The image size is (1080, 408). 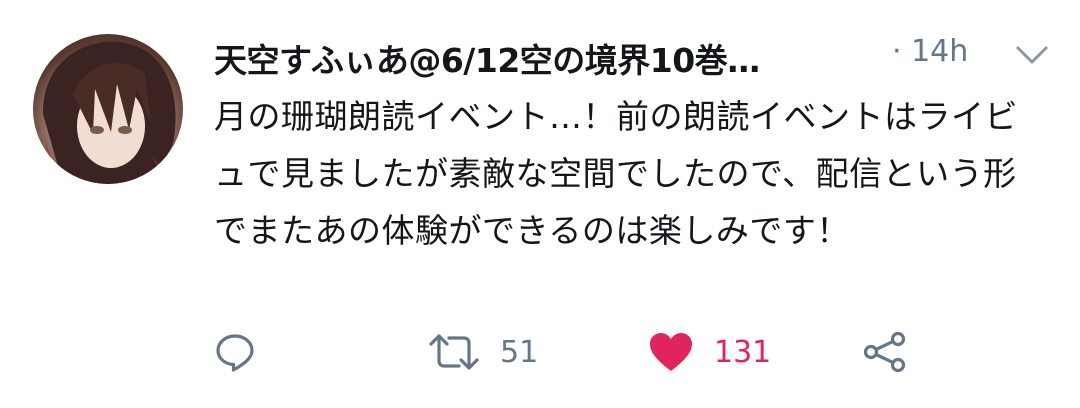 What do you see at coordinates (709, 352) in the screenshot?
I see `like-button: 131` at bounding box center [709, 352].